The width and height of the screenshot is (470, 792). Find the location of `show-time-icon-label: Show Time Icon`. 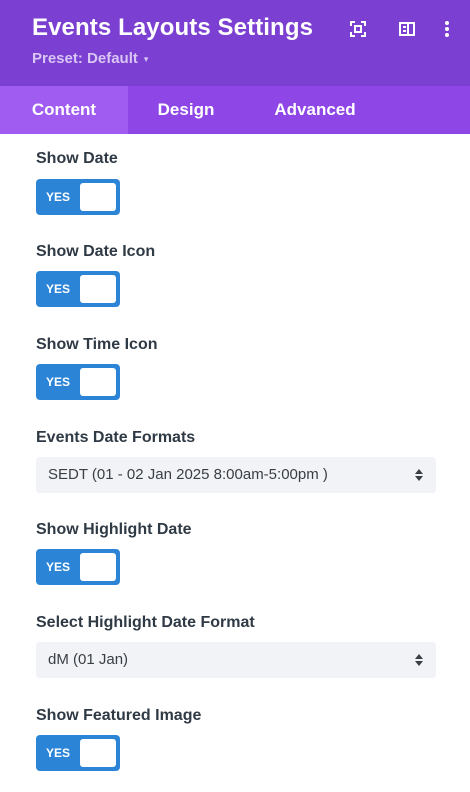

show-time-icon-label: Show Time Icon is located at coordinates (97, 344).